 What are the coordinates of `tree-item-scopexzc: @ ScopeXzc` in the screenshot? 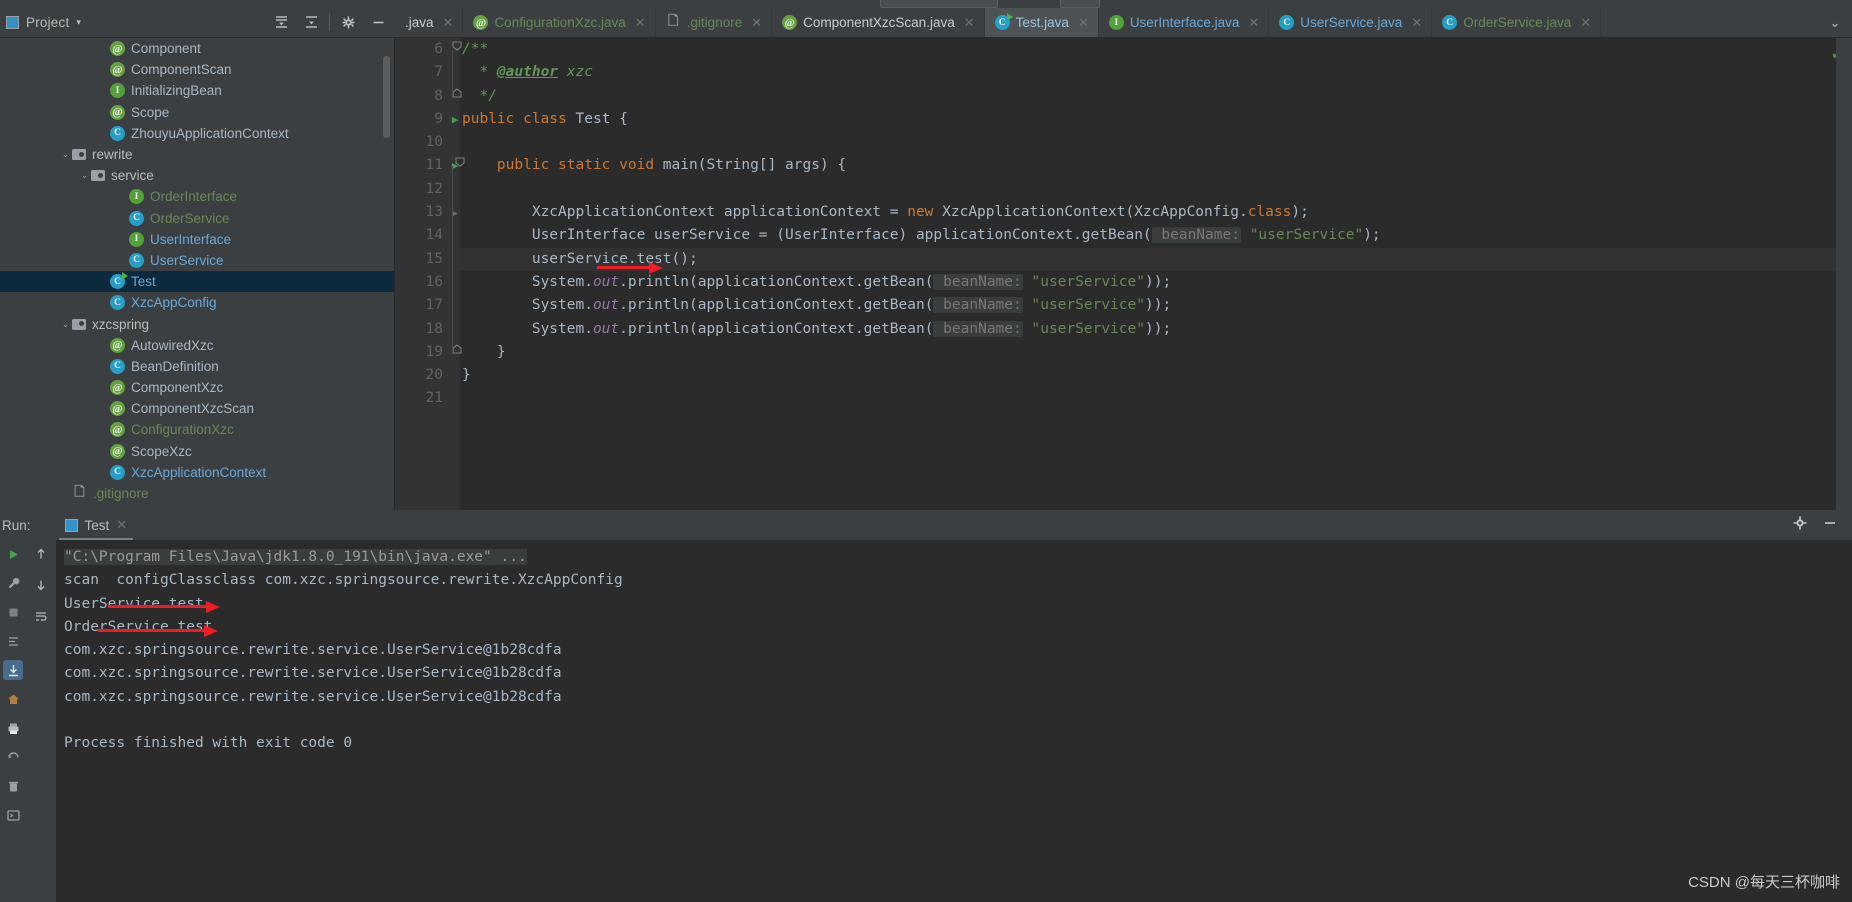 It's located at (197, 451).